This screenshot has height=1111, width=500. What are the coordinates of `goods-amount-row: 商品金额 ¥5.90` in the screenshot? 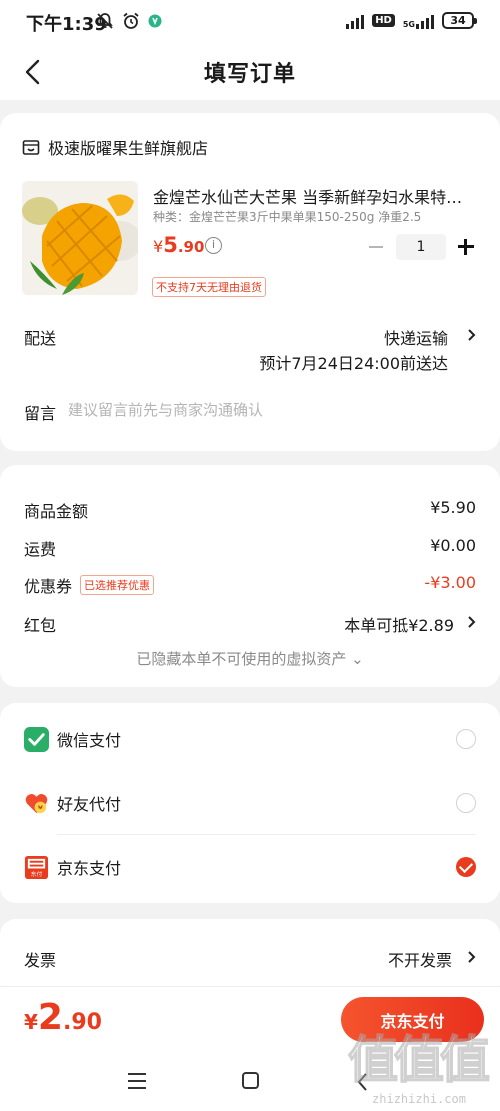 It's located at (250, 511).